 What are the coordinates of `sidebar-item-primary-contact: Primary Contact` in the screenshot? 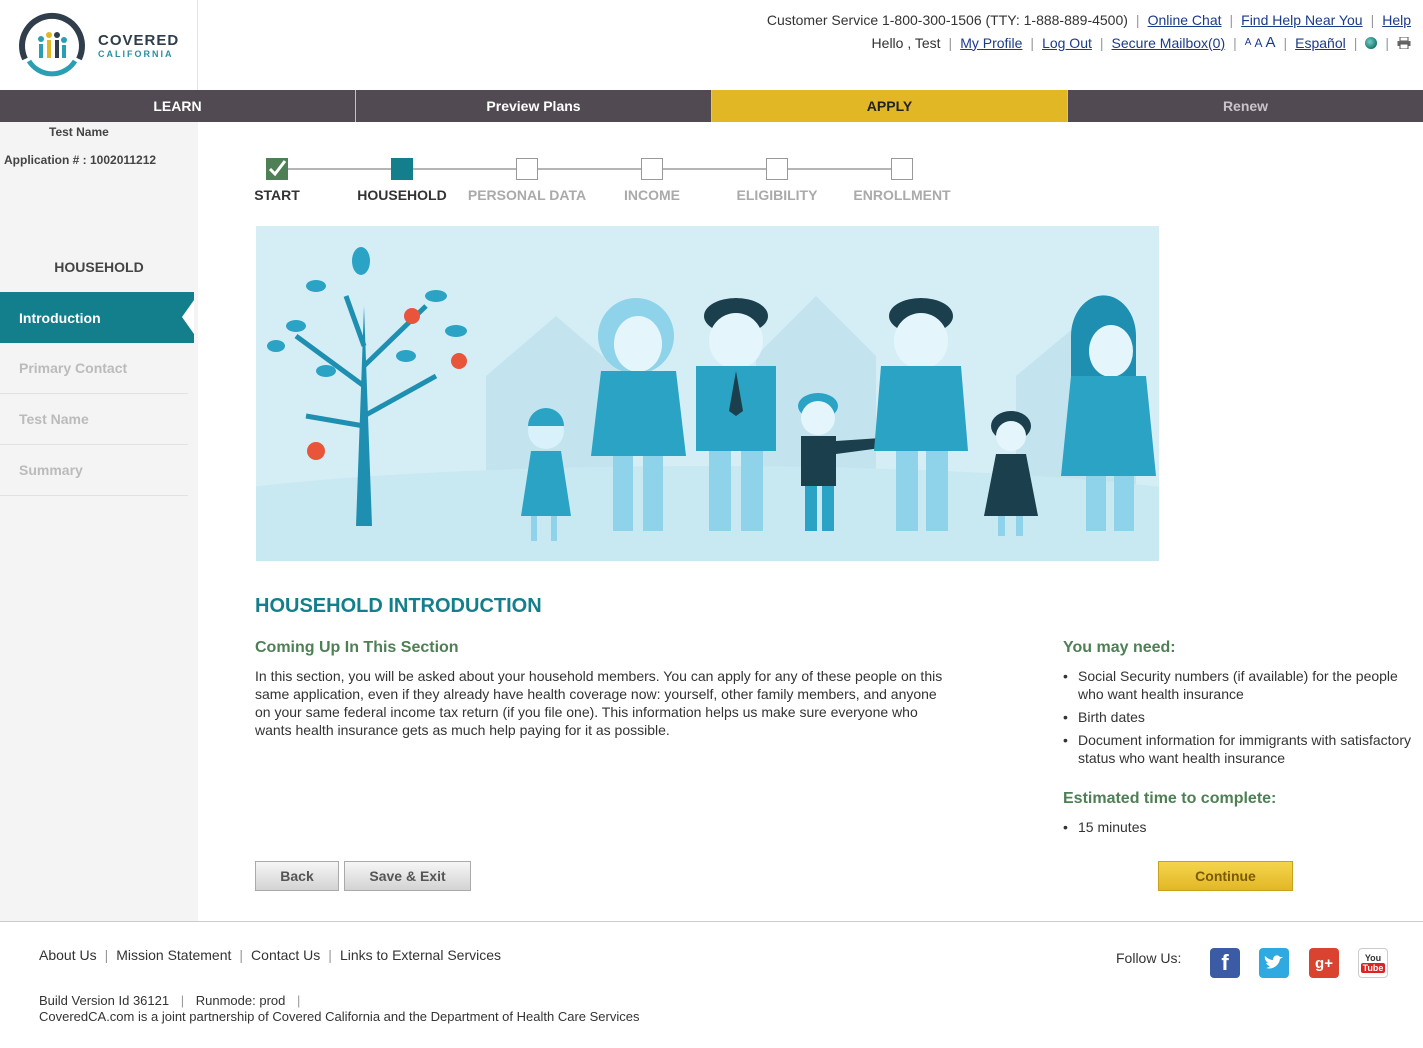 It's located at (94, 368).